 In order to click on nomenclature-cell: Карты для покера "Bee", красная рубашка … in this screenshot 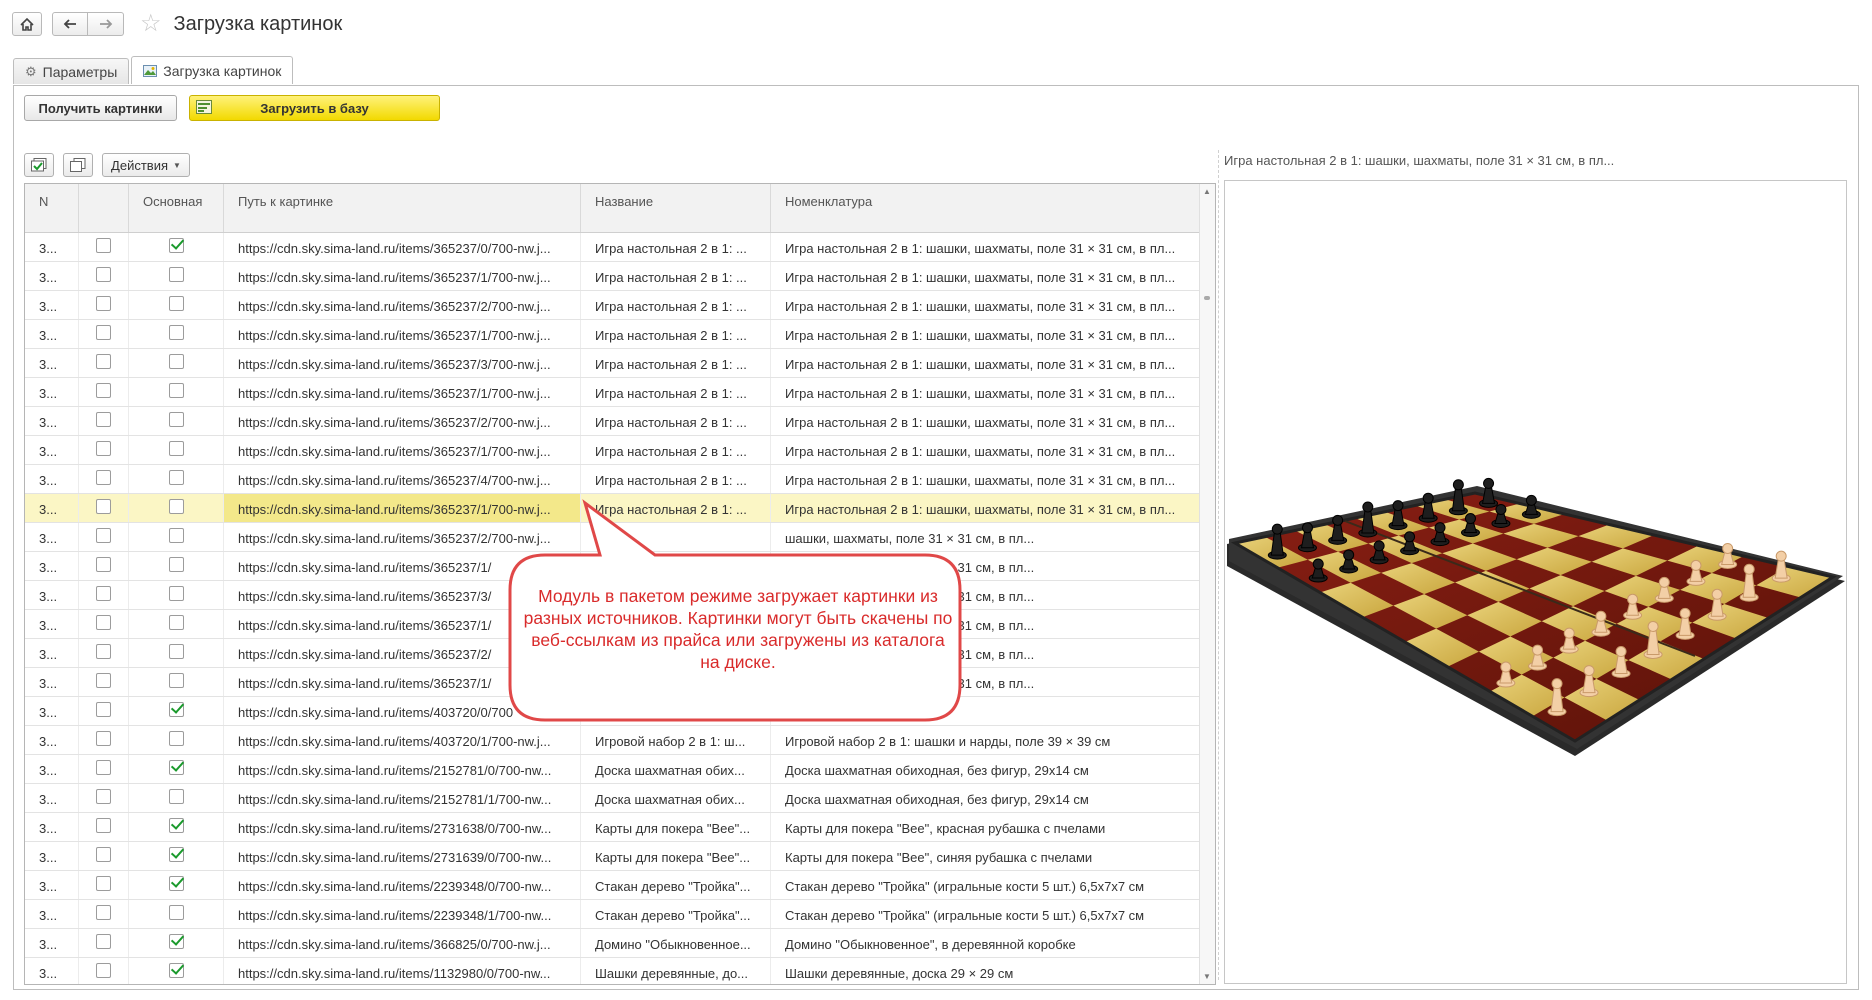, I will do `click(986, 827)`.